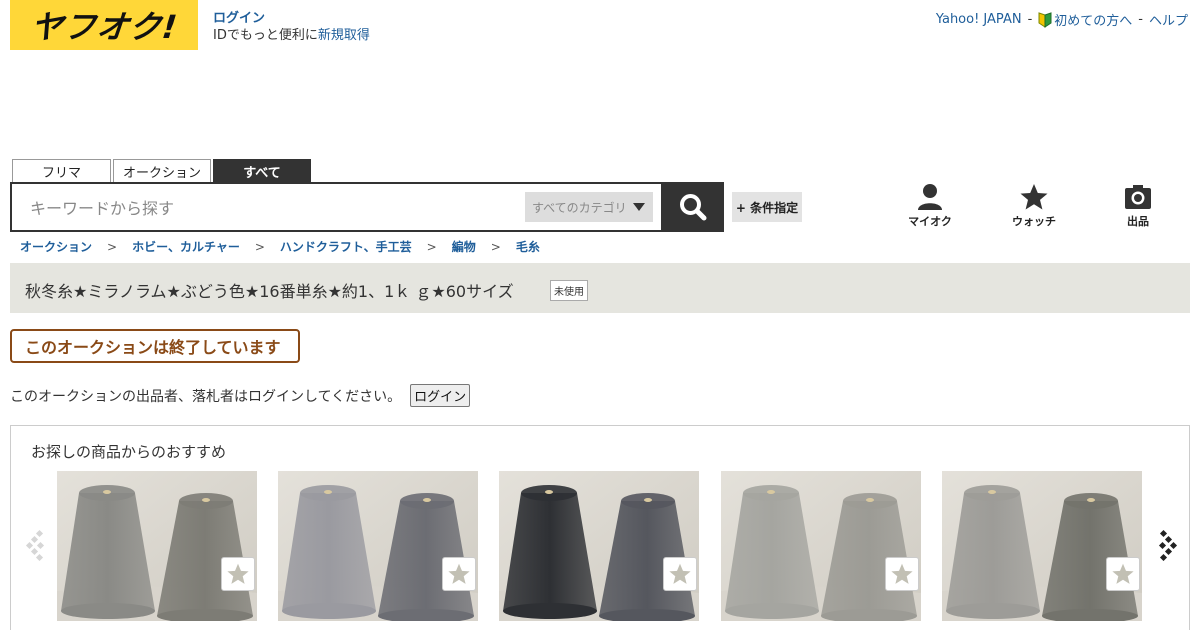  What do you see at coordinates (930, 197) in the screenshot?
I see `user-icon` at bounding box center [930, 197].